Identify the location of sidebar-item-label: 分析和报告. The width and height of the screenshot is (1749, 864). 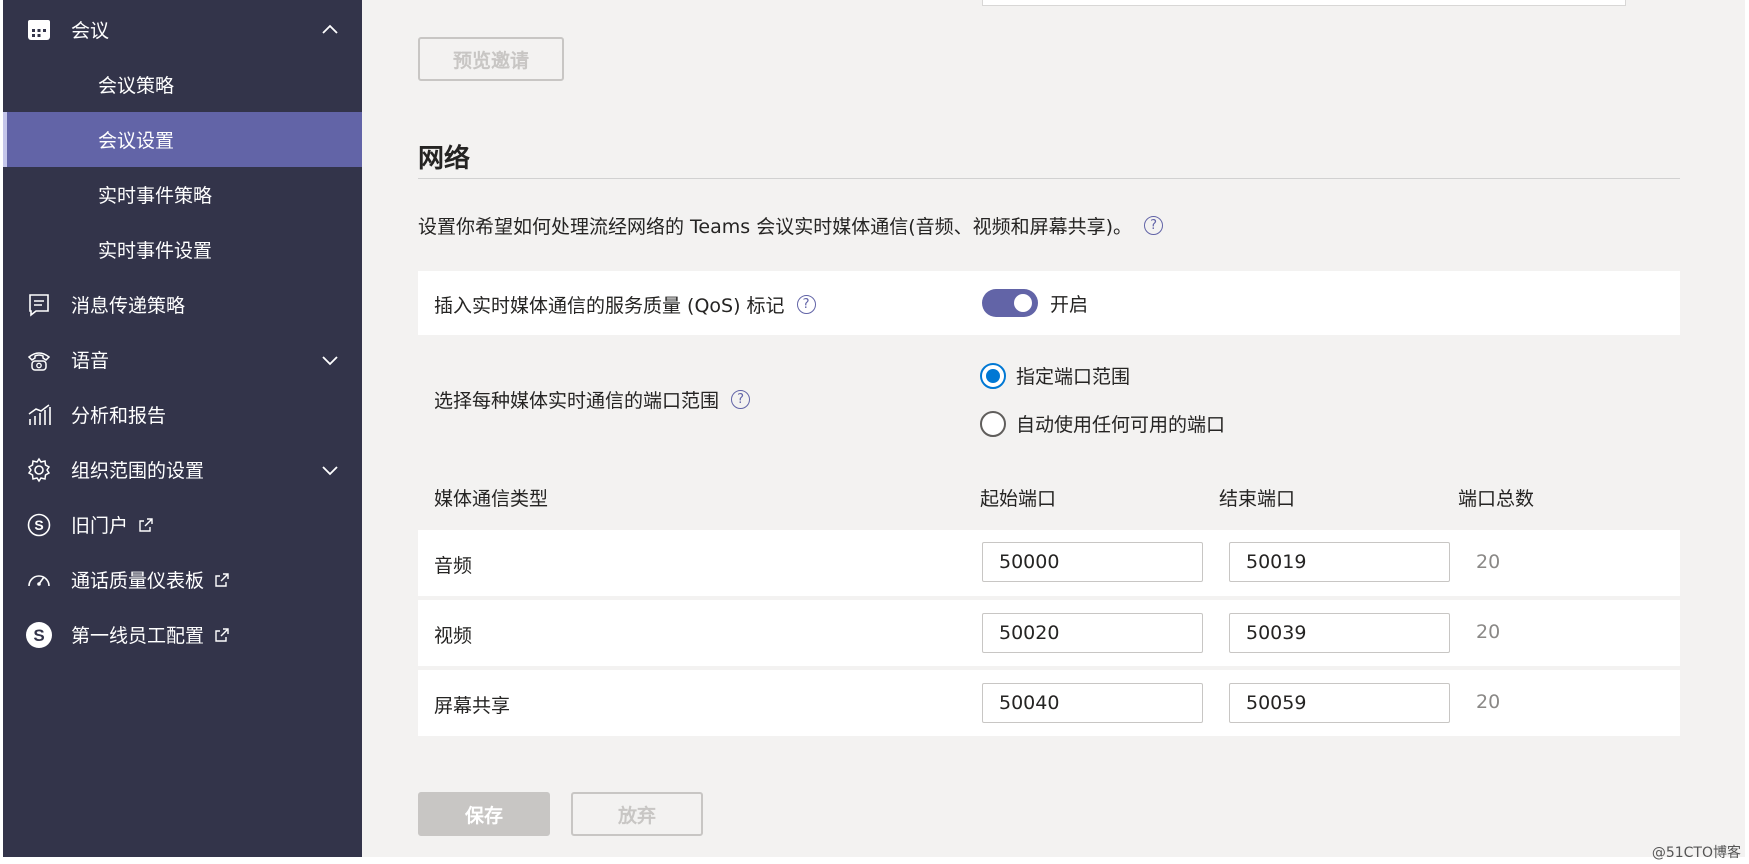
(119, 416).